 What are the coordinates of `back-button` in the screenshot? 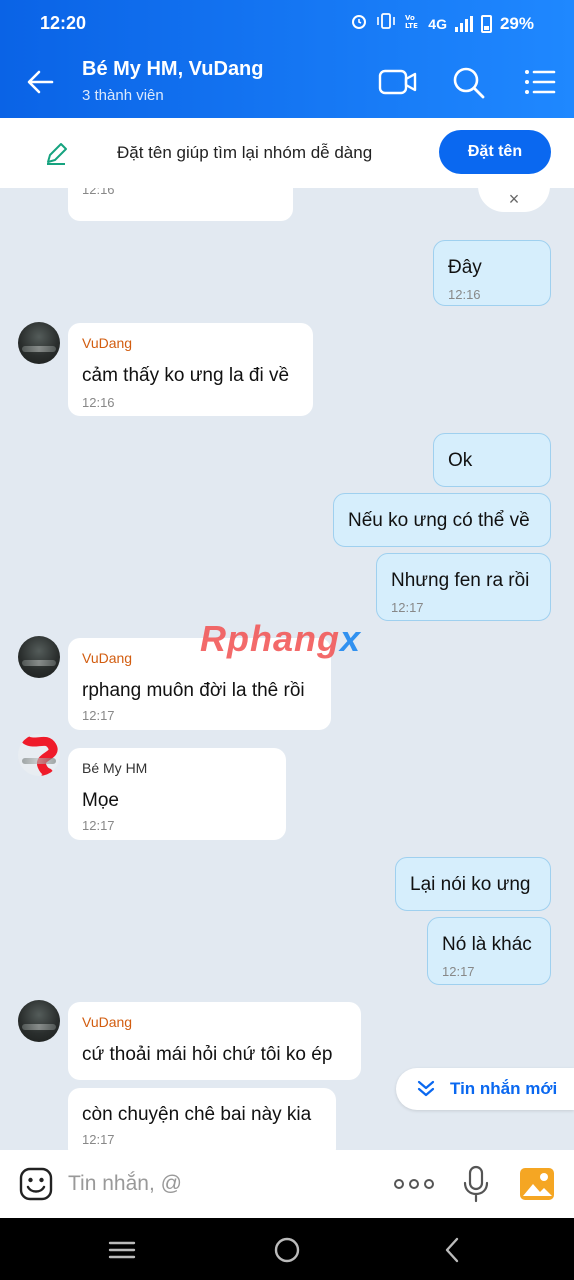 It's located at (40, 82).